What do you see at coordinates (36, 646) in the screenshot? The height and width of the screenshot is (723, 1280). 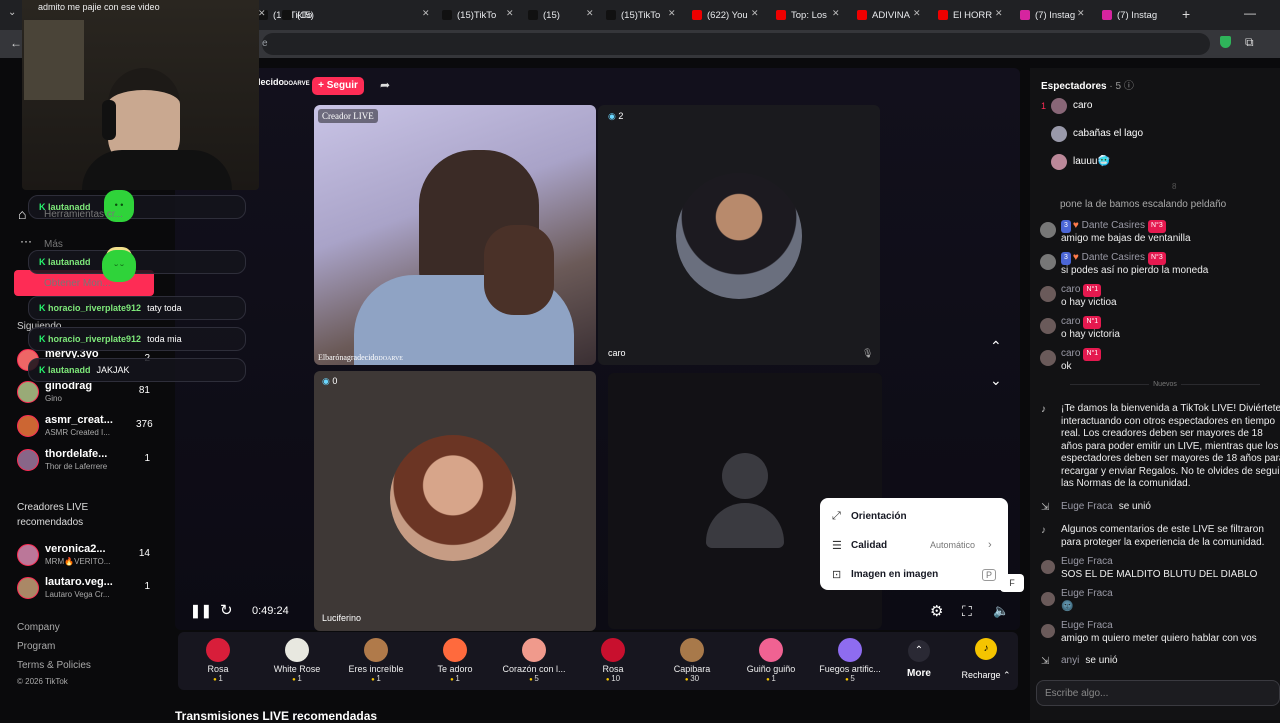 I see `footer-link: Program` at bounding box center [36, 646].